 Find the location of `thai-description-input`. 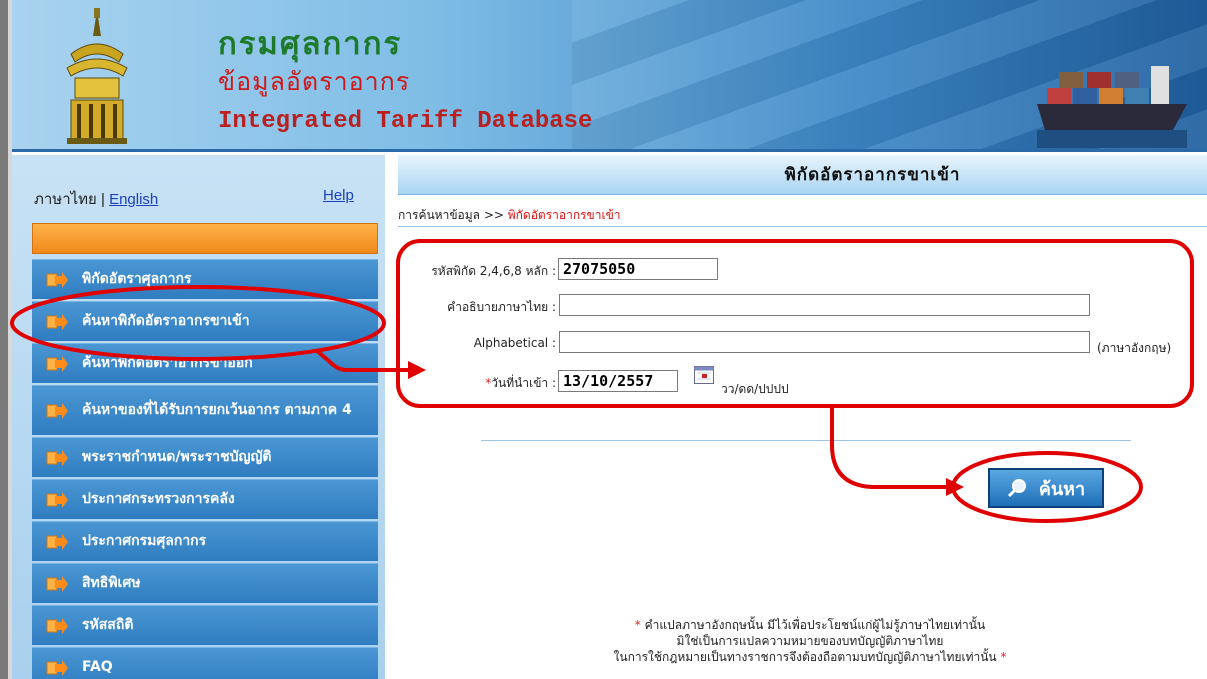

thai-description-input is located at coordinates (824, 305).